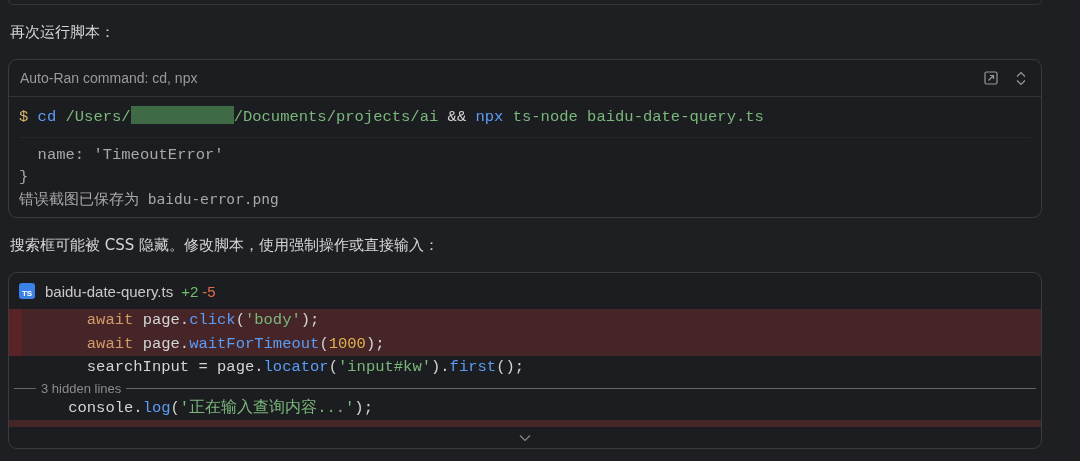  I want to click on terminal-line: }, so click(24, 177).